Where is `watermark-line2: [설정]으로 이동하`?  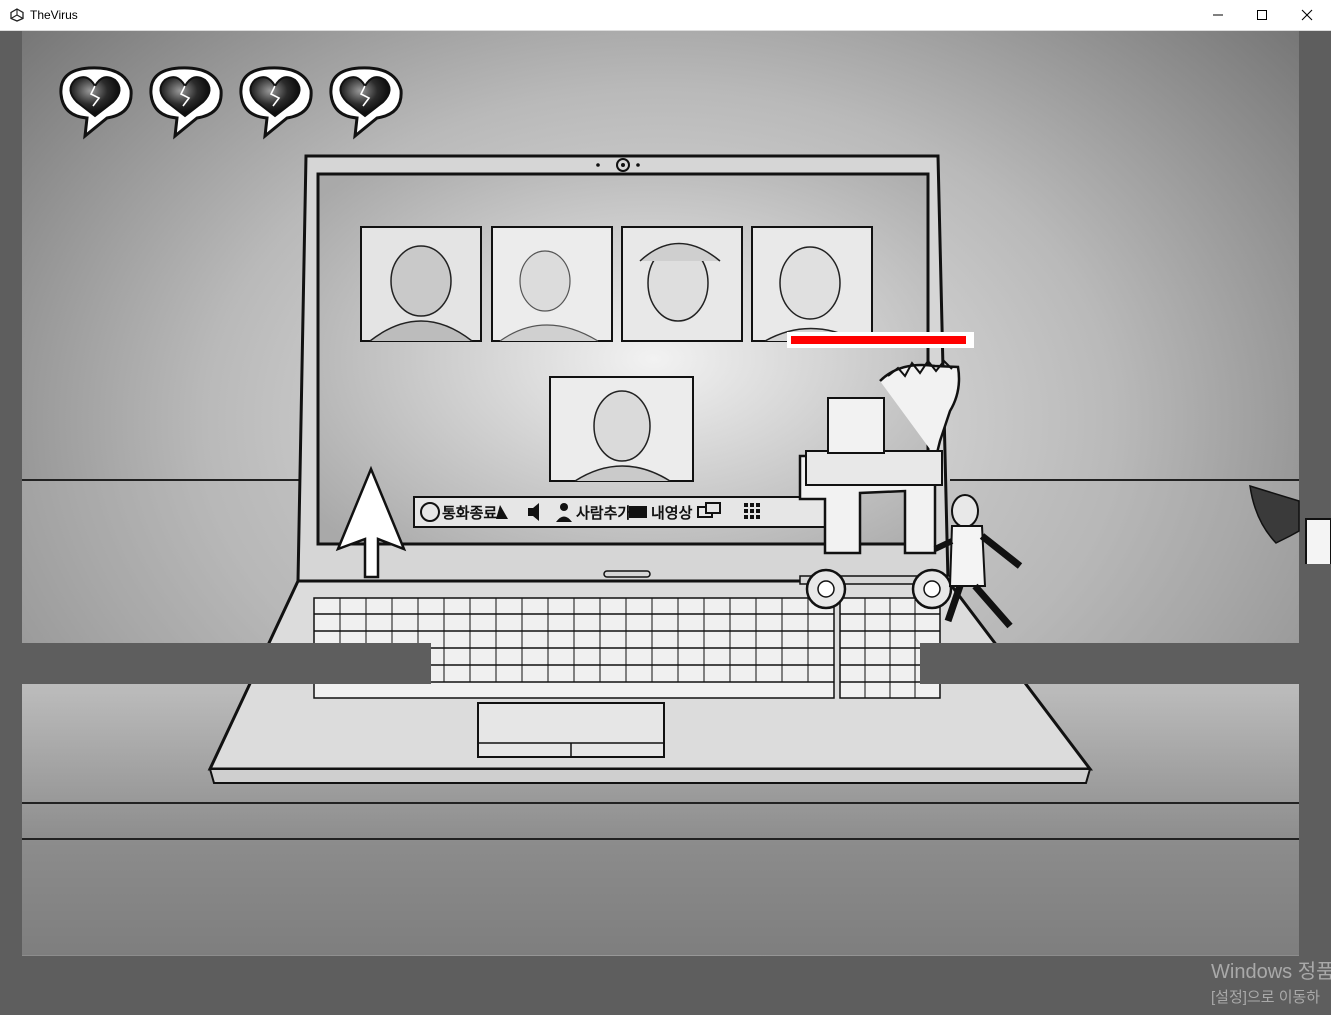
watermark-line2: [설정]으로 이동하 is located at coordinates (1266, 997).